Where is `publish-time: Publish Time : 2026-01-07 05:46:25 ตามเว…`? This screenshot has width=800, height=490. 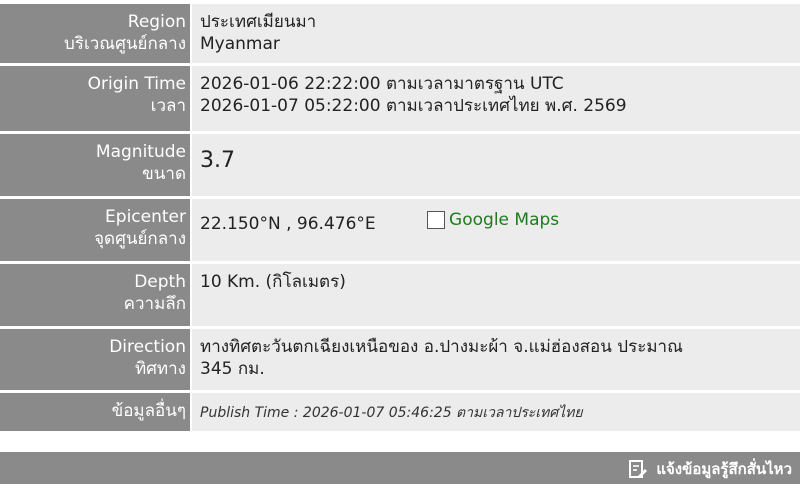 publish-time: Publish Time : 2026-01-07 05:46:25 ตามเว… is located at coordinates (391, 413).